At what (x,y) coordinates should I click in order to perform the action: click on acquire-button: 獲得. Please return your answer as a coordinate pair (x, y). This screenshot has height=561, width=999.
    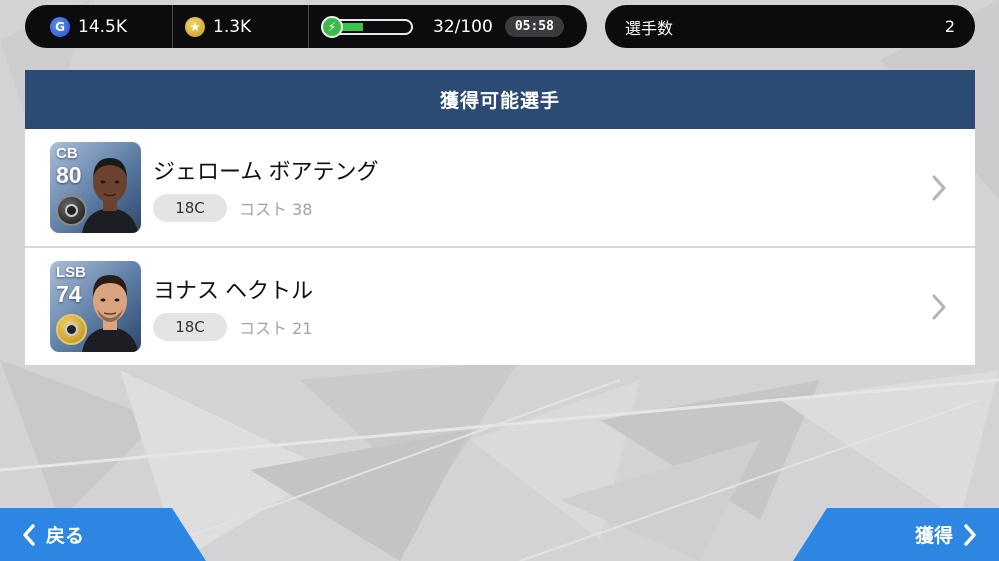
    Looking at the image, I should click on (896, 534).